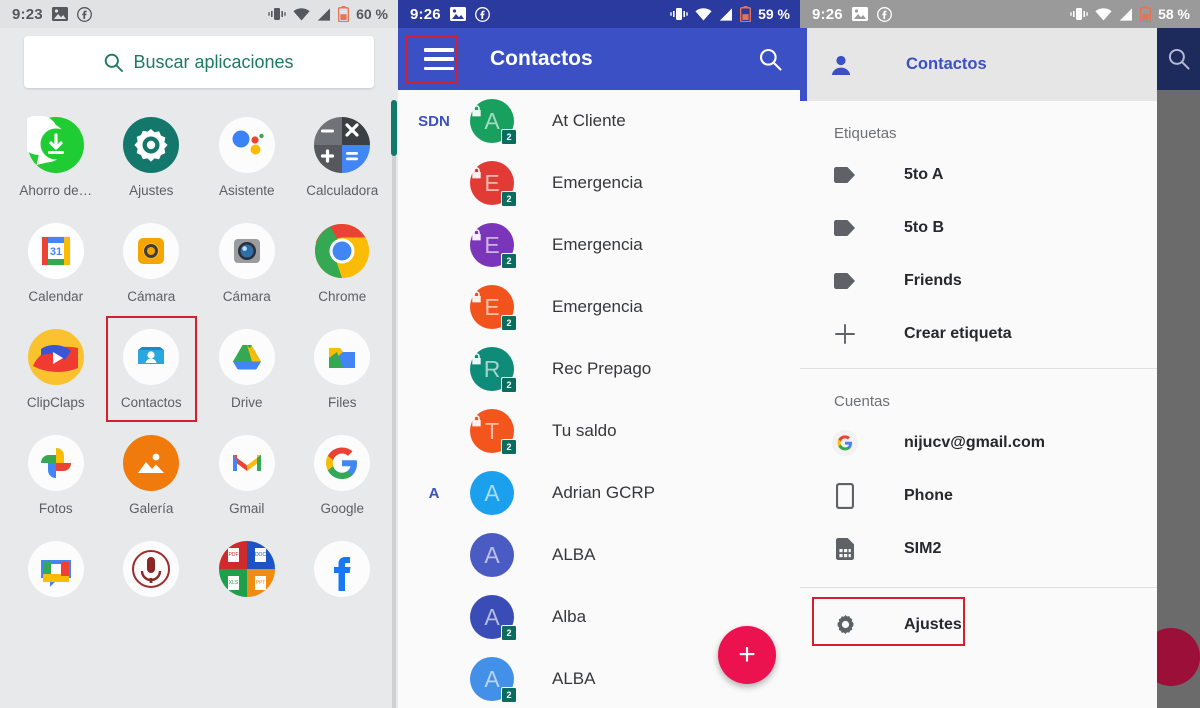  I want to click on drawer-section-etiquetas: Etiquetas, so click(865, 133).